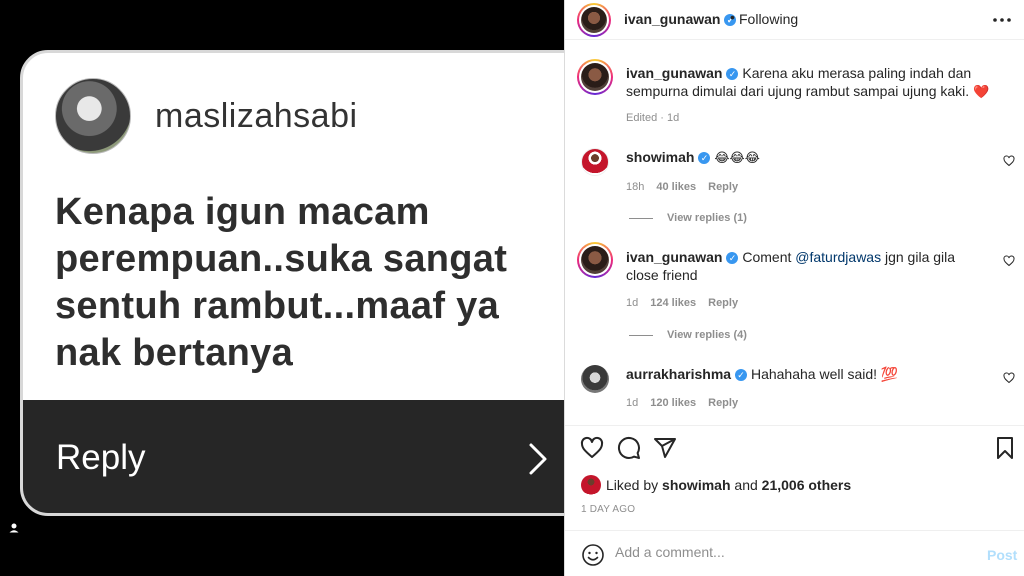 The height and width of the screenshot is (576, 1024). I want to click on chevron-right-icon, so click(538, 459).